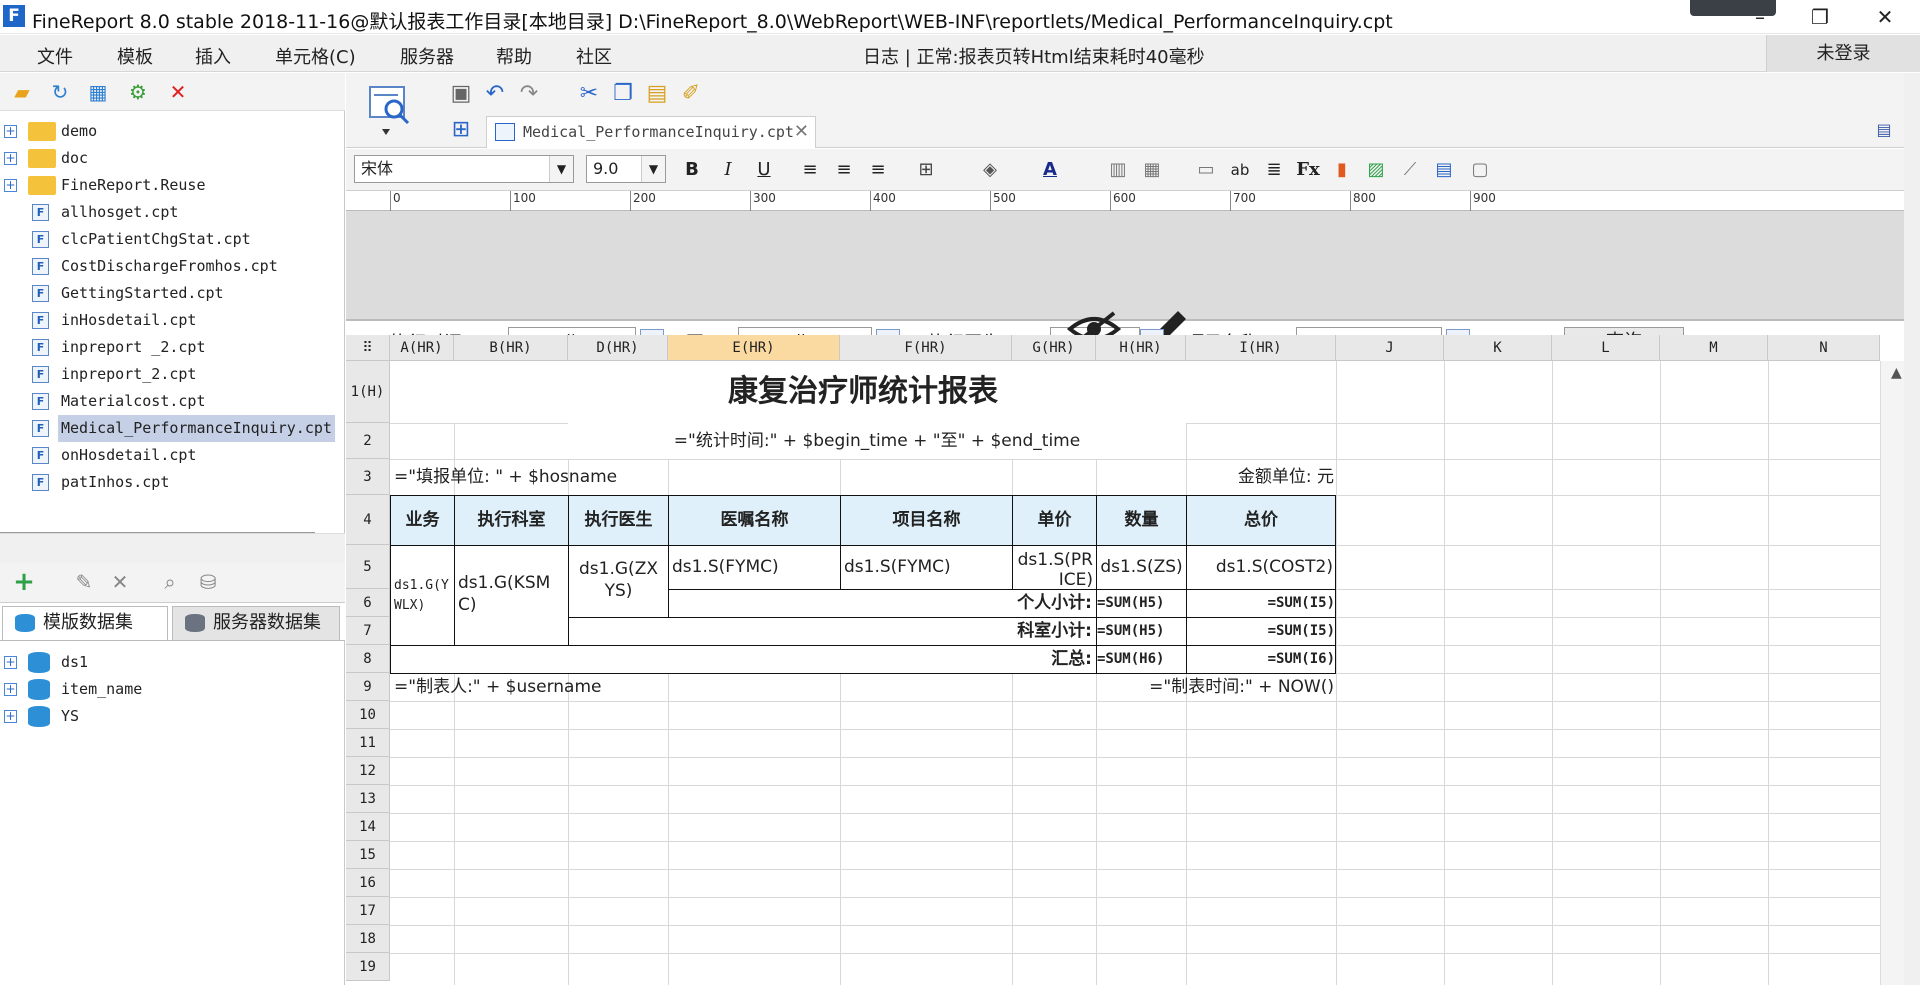 This screenshot has width=1920, height=985. I want to click on close-button: ✕, so click(1885, 17).